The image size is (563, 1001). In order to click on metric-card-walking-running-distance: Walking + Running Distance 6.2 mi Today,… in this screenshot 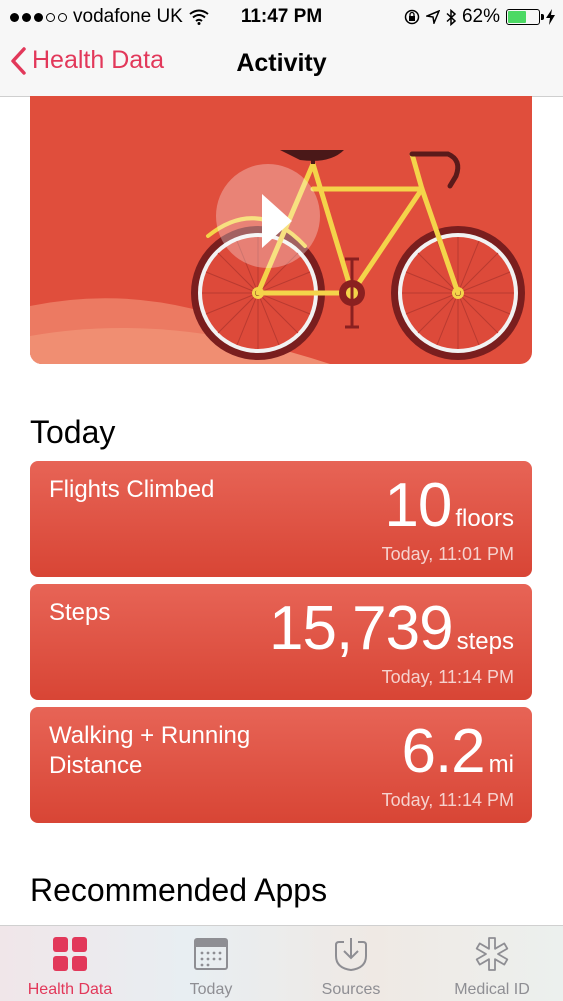, I will do `click(281, 765)`.